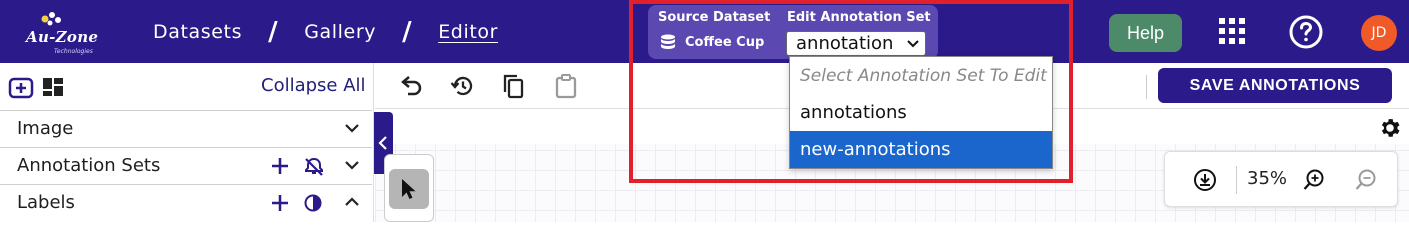 This screenshot has height=240, width=1409. Describe the element at coordinates (514, 86) in the screenshot. I see `copy-icon` at that location.